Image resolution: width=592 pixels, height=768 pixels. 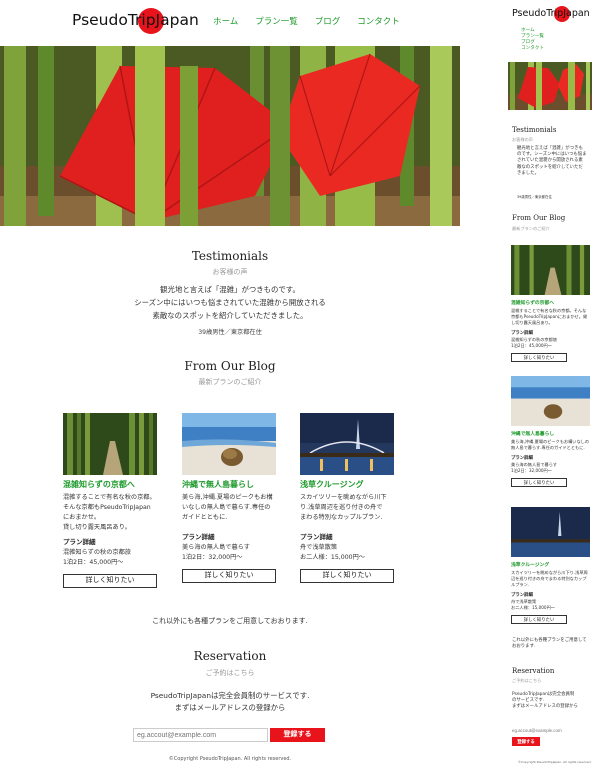 I want to click on desc-line: まわる特別なカップルプラン., so click(x=341, y=517).